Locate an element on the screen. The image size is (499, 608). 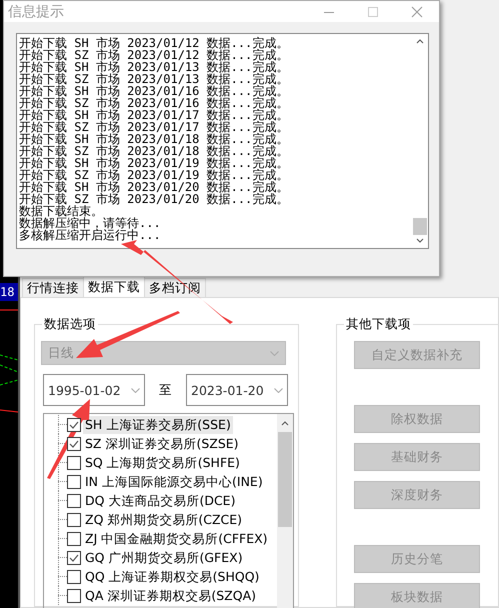
market-item: QQ 上海证券期权交易(SHQQ) is located at coordinates (172, 577).